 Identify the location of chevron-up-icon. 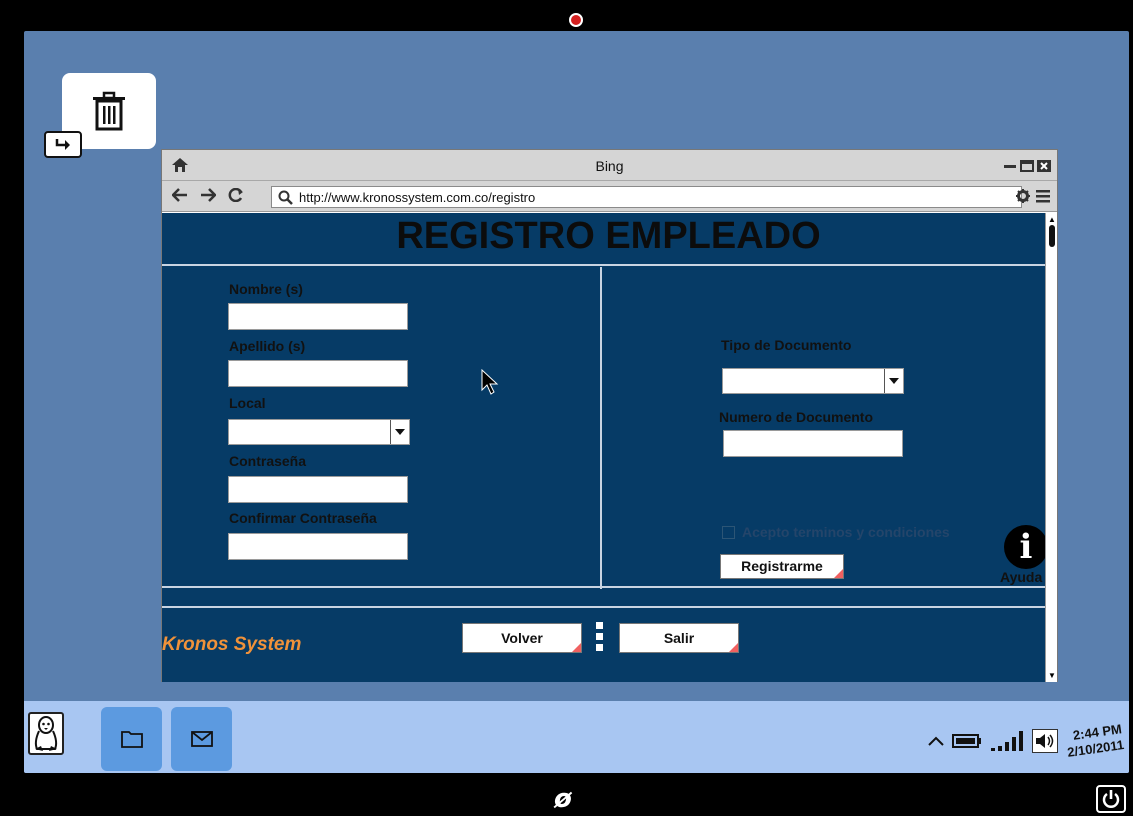
(936, 741).